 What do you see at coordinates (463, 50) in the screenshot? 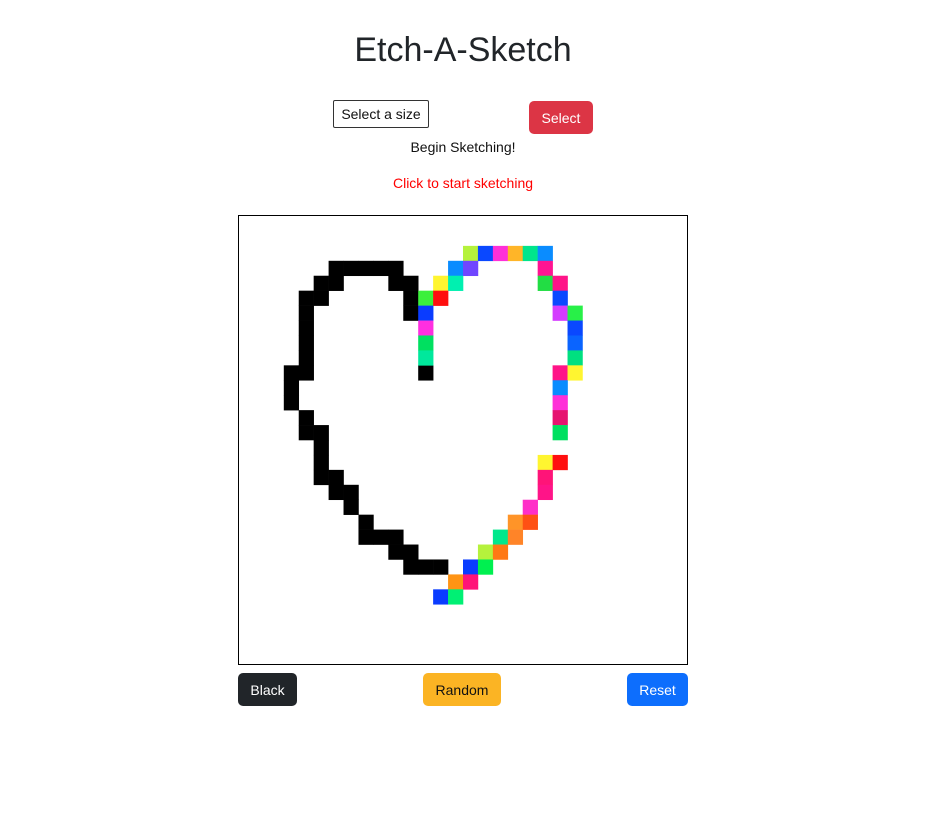
I see `page-title: Etch-A-Sketch` at bounding box center [463, 50].